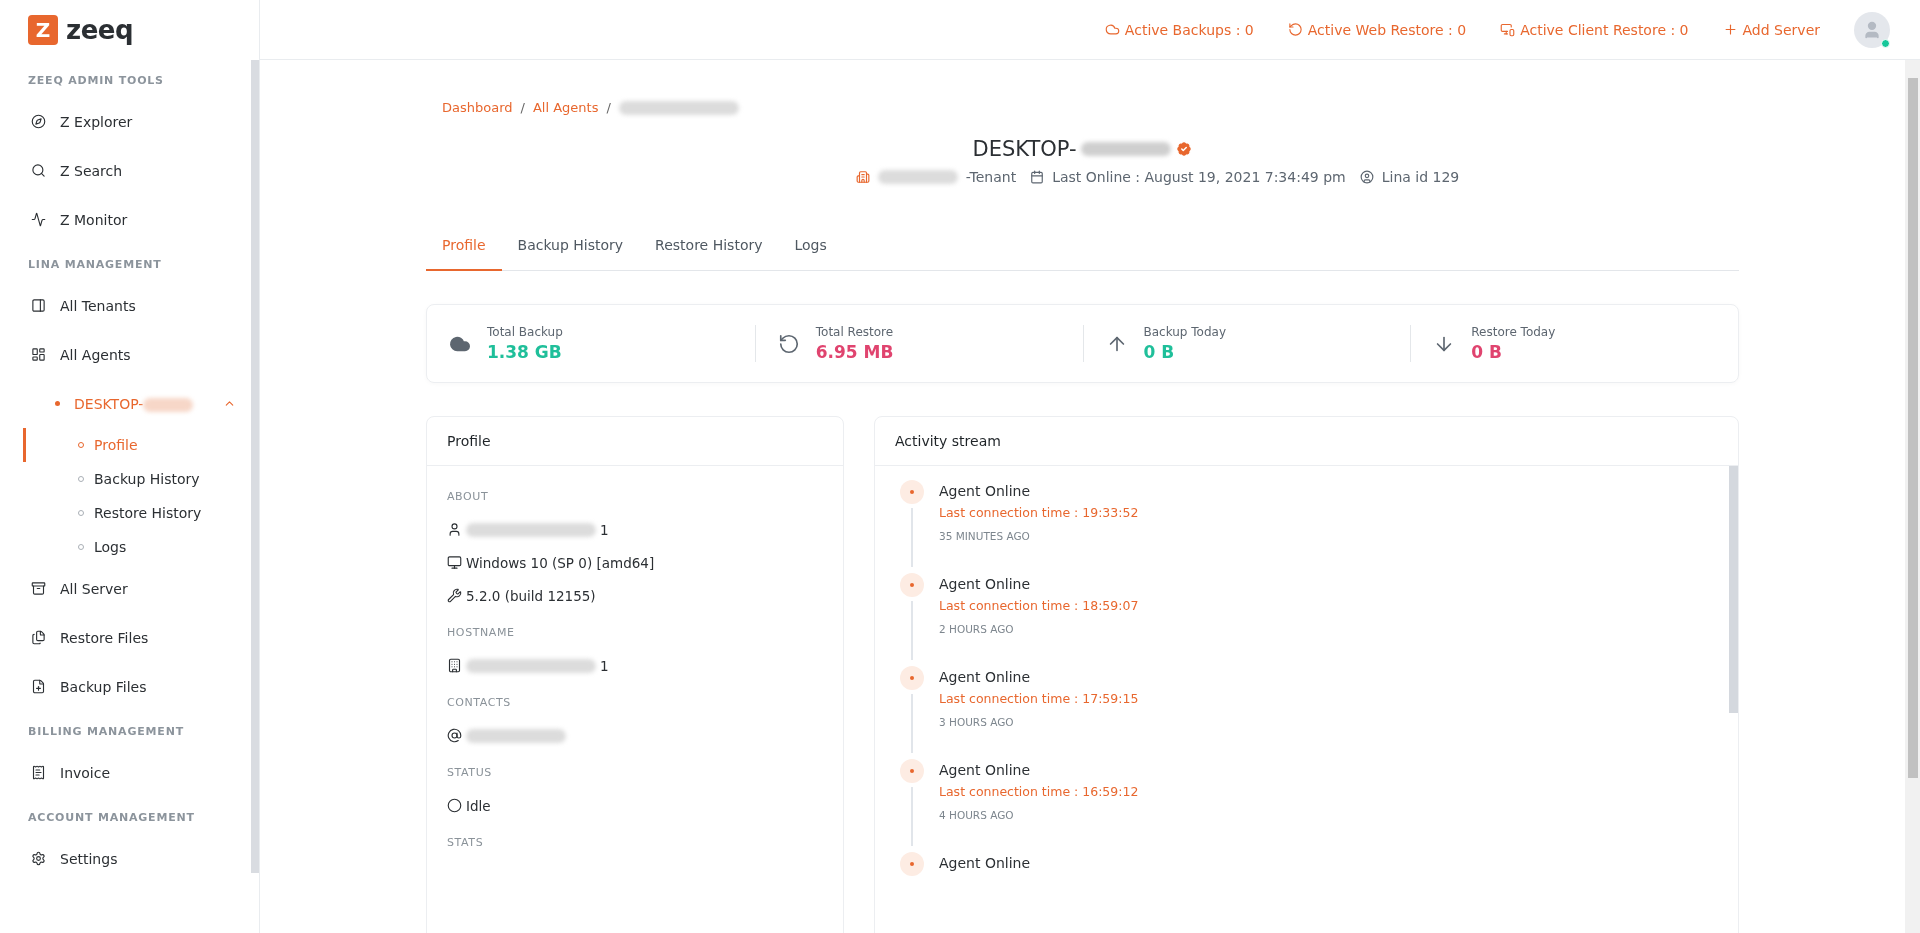 This screenshot has height=933, width=1920. I want to click on compass-icon, so click(38, 121).